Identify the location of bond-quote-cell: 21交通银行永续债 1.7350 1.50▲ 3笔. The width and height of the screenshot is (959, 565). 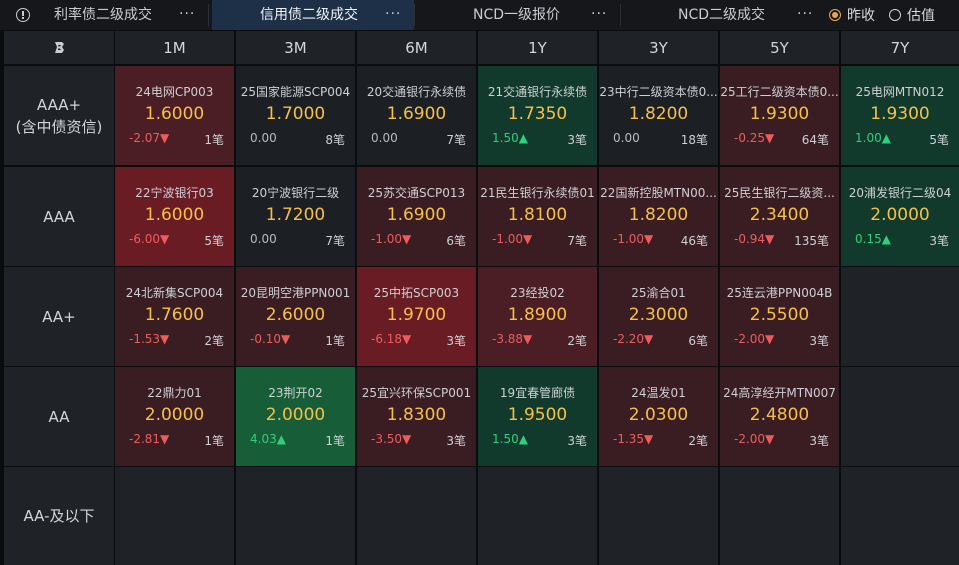
(537, 115).